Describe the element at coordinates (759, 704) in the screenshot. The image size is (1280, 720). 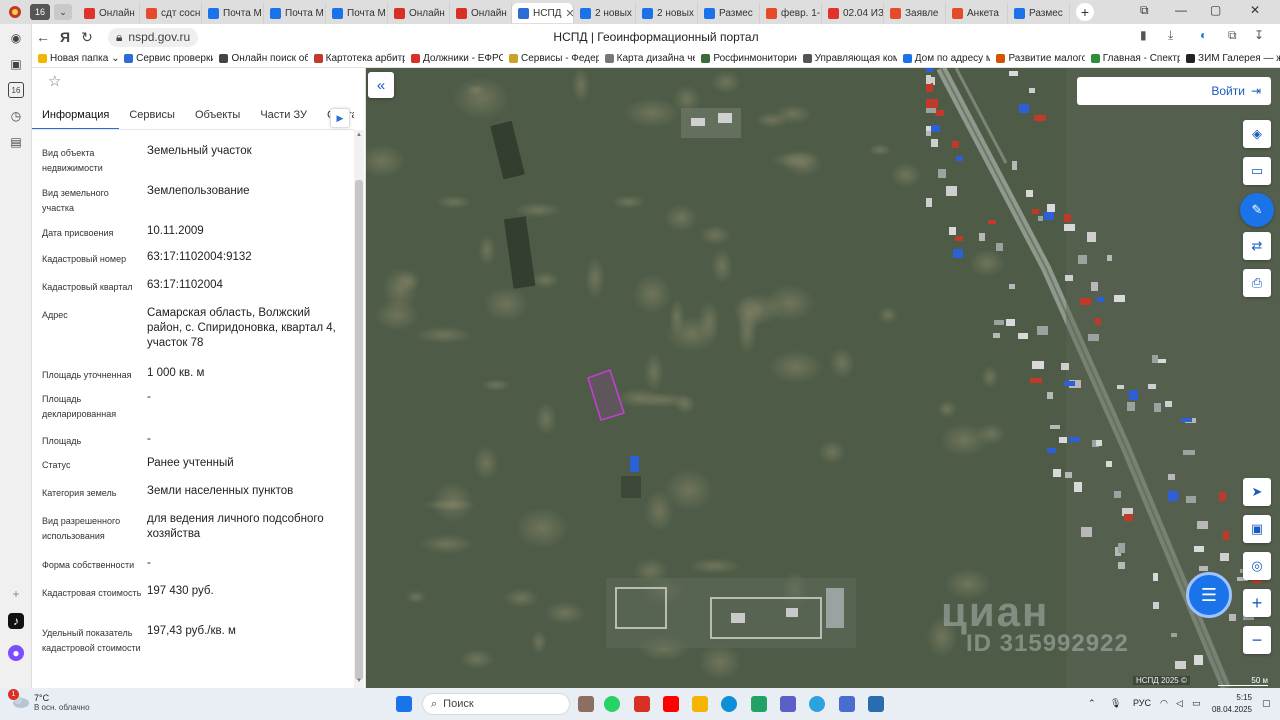
I see `excel-icon` at that location.